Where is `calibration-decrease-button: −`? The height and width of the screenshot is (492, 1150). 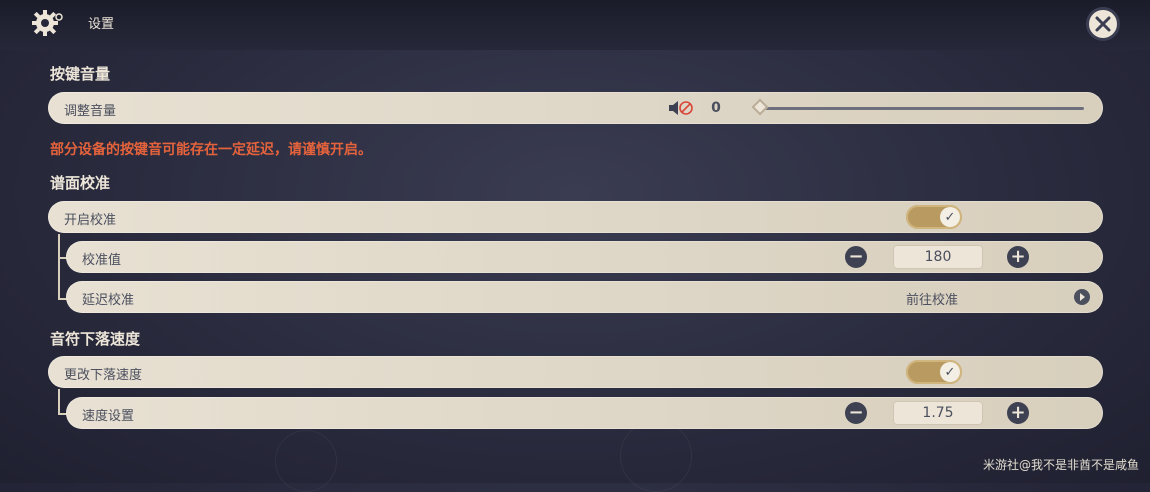 calibration-decrease-button: − is located at coordinates (856, 257).